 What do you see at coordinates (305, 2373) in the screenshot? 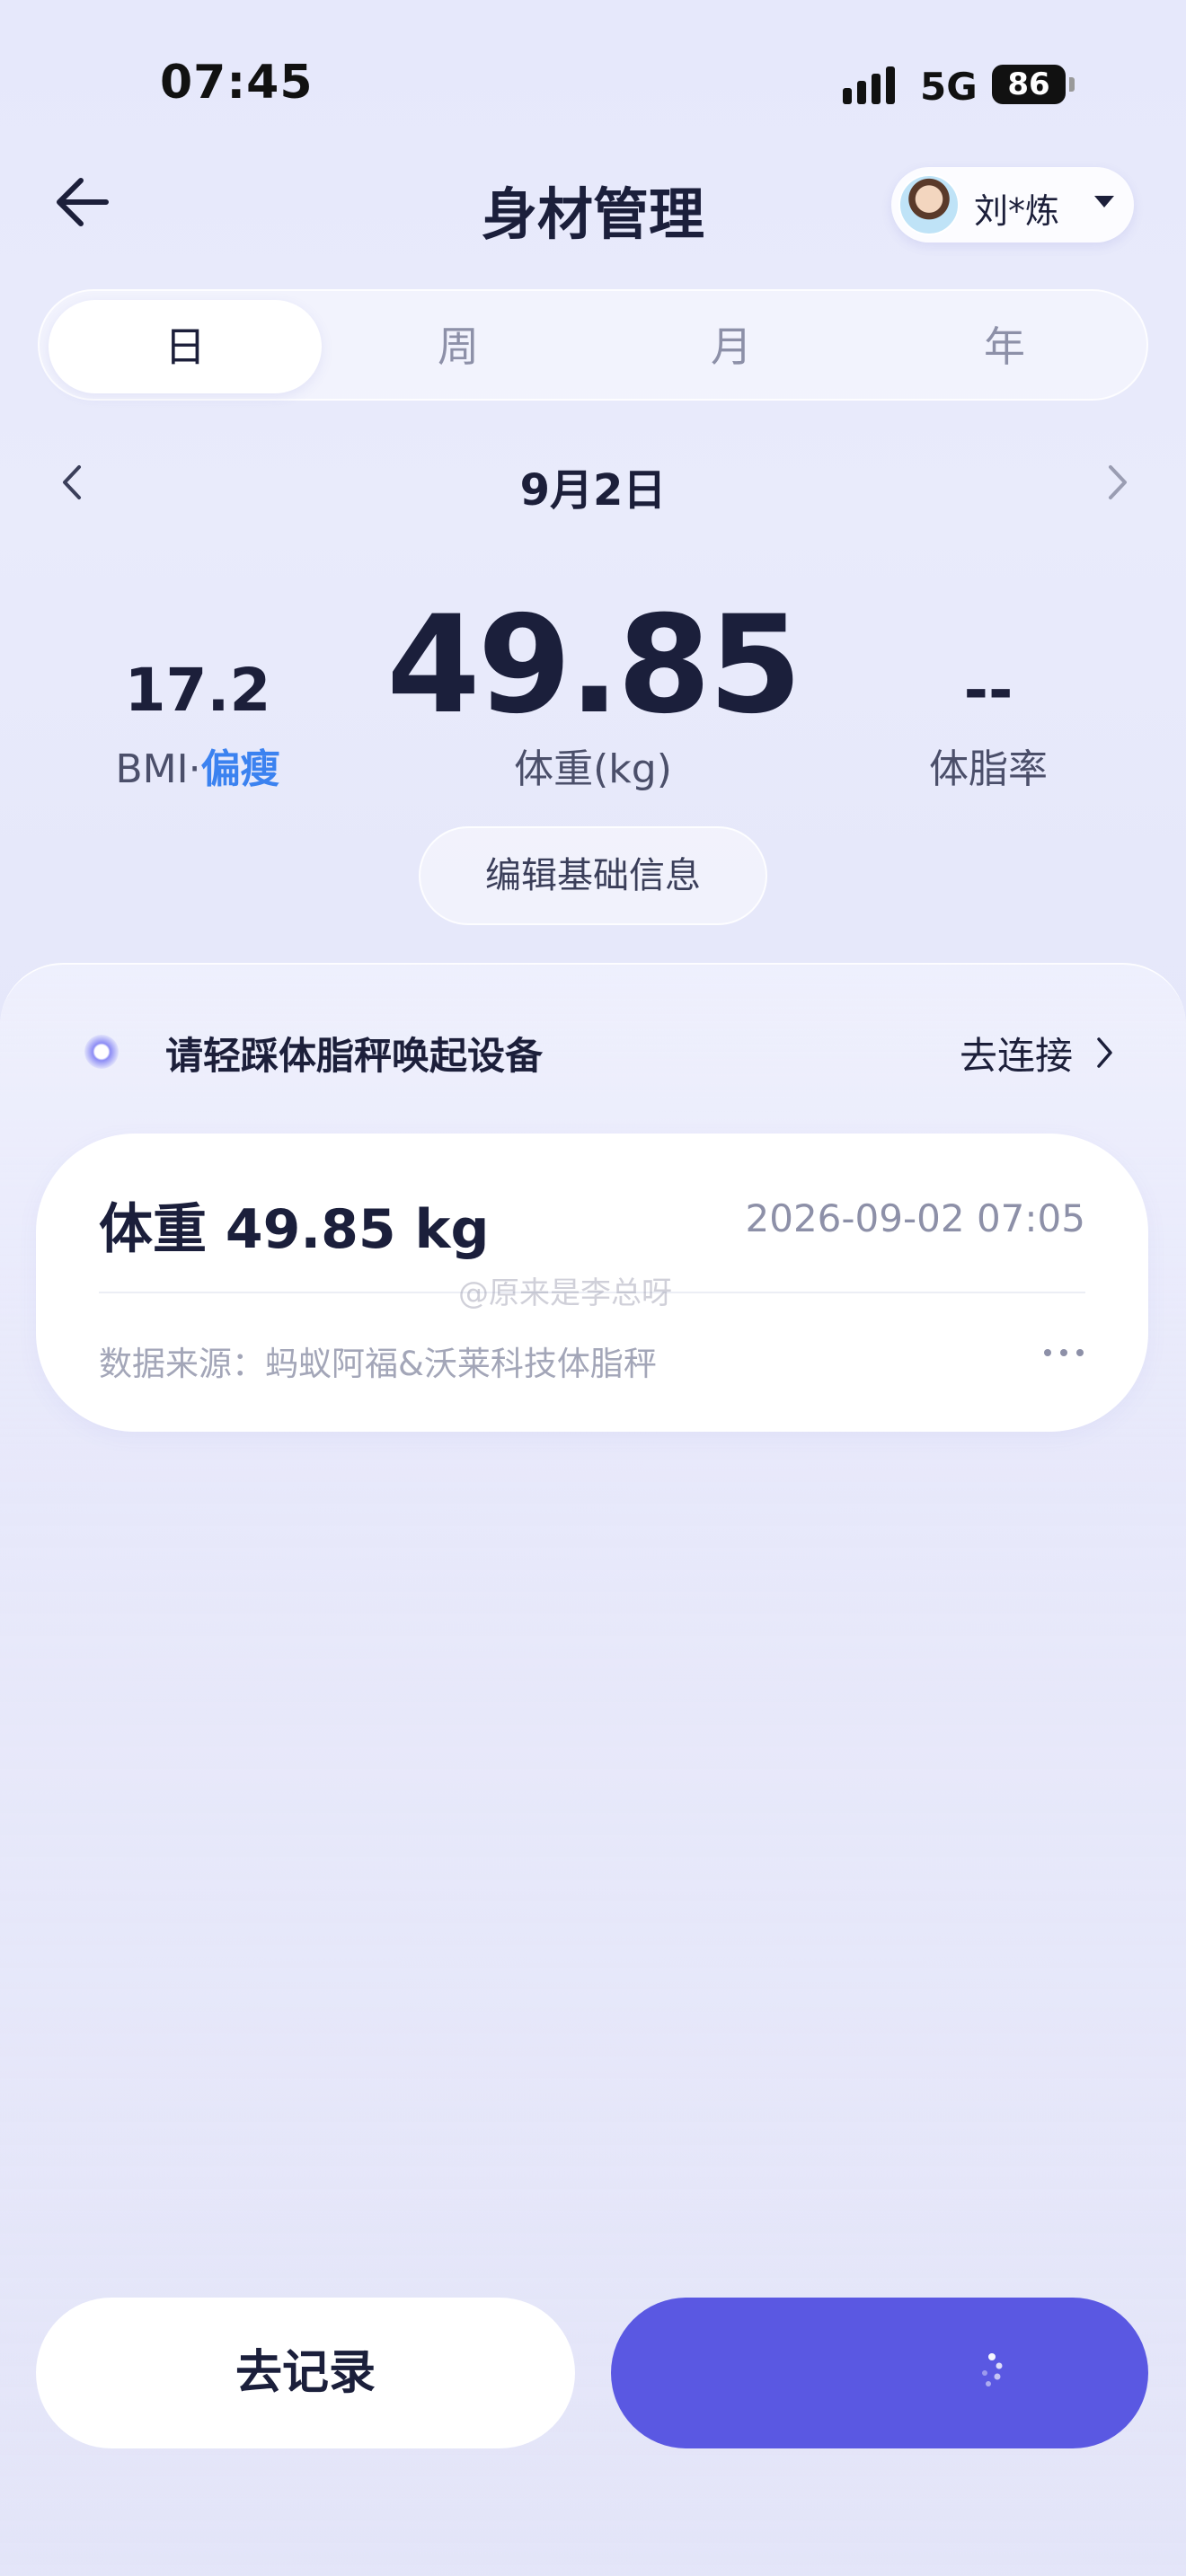
I see `go-record-button: 去记录` at bounding box center [305, 2373].